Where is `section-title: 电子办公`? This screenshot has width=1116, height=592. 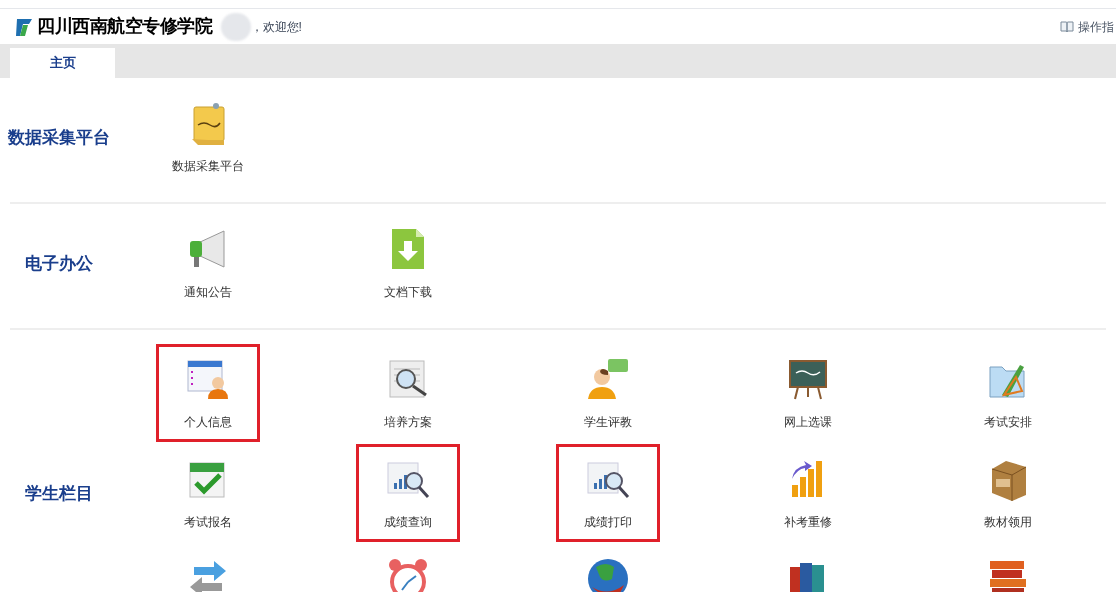
section-title: 电子办公 is located at coordinates (59, 264).